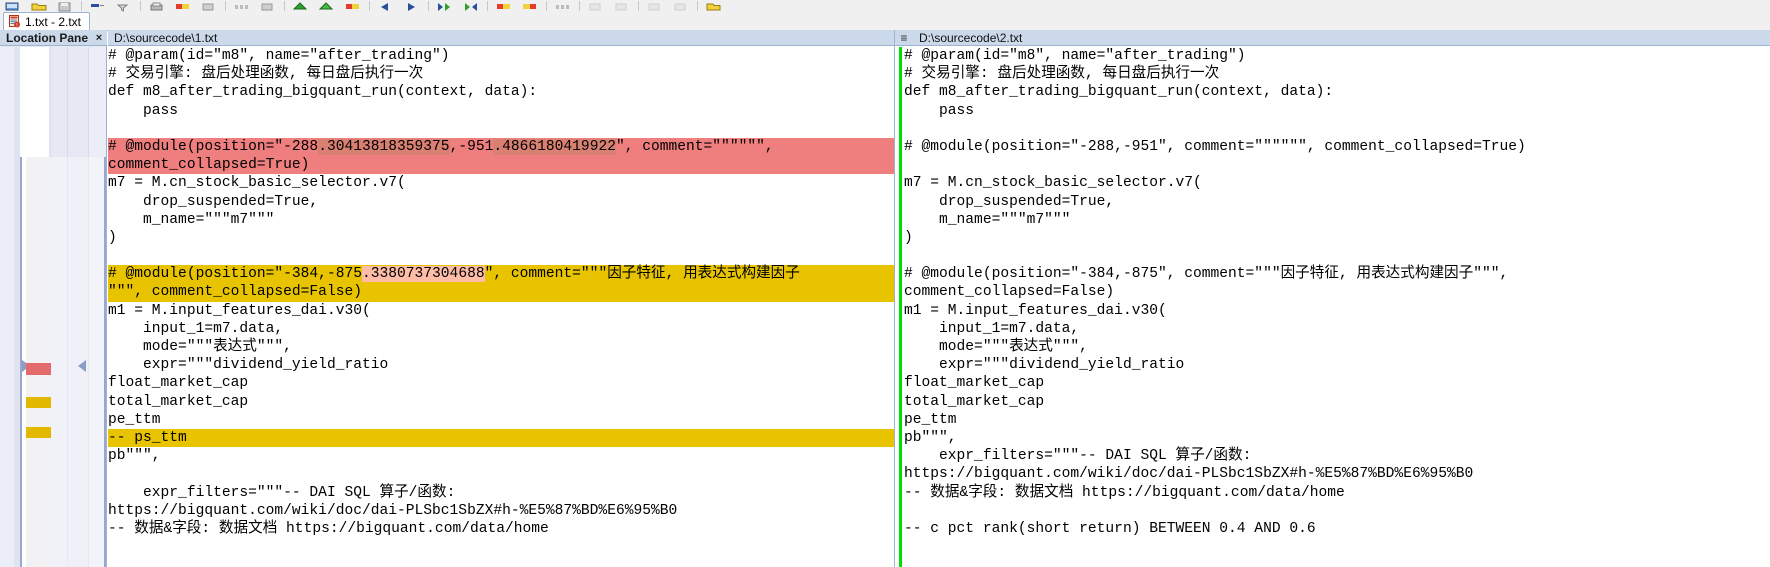 This screenshot has width=1770, height=567. What do you see at coordinates (904, 38) in the screenshot?
I see `menu-icon: ≡` at bounding box center [904, 38].